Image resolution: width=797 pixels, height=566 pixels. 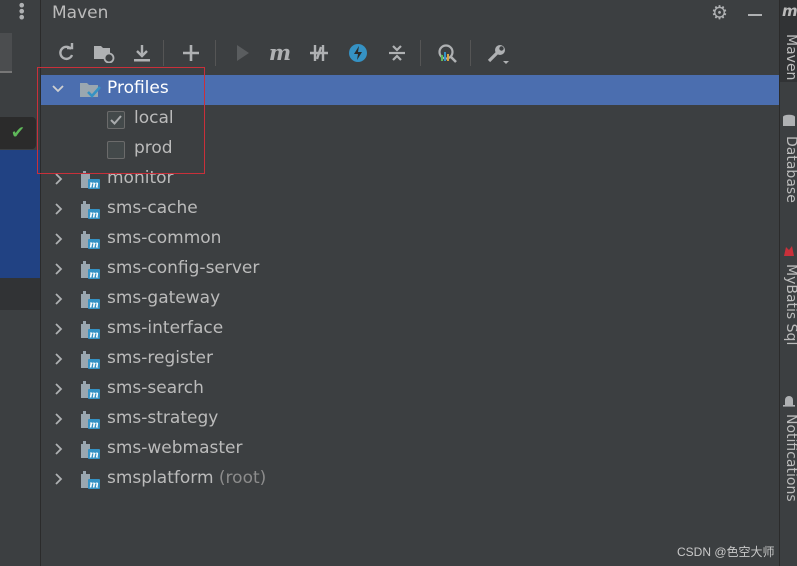 What do you see at coordinates (66, 53) in the screenshot?
I see `reload-icon` at bounding box center [66, 53].